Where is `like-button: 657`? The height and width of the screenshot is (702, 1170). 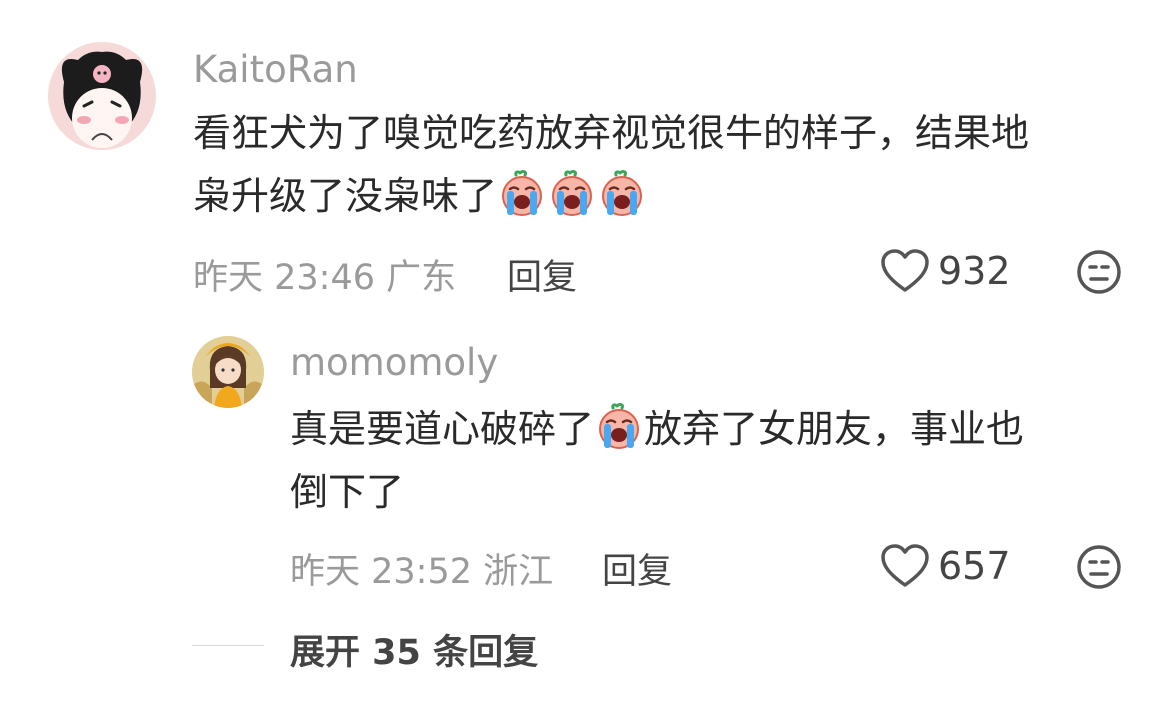 like-button: 657 is located at coordinates (945, 566).